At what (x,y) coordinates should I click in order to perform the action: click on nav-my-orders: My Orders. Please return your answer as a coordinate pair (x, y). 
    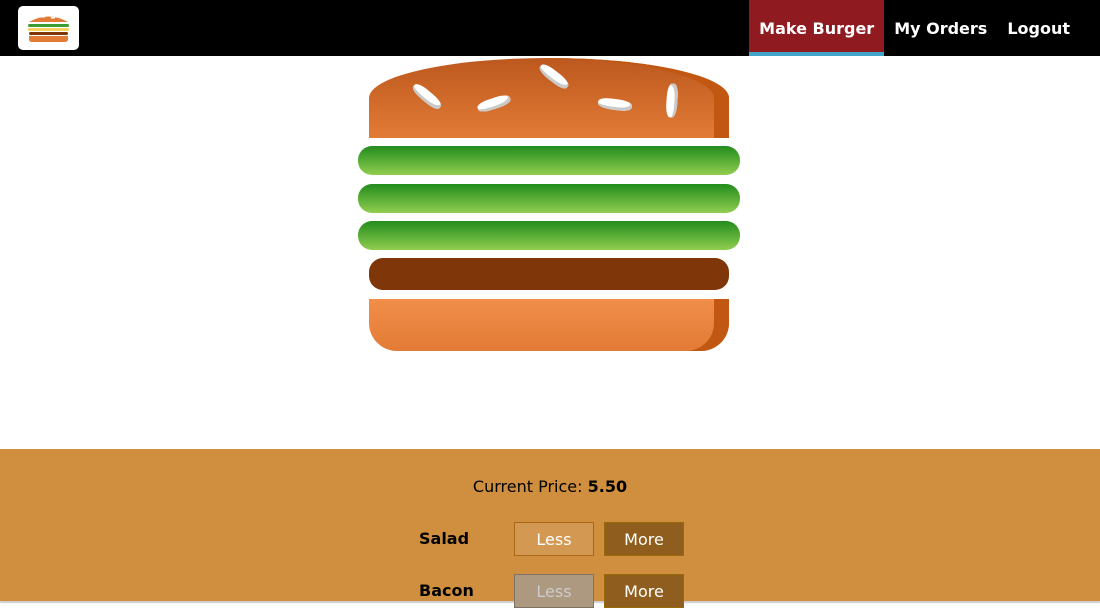
    Looking at the image, I should click on (940, 28).